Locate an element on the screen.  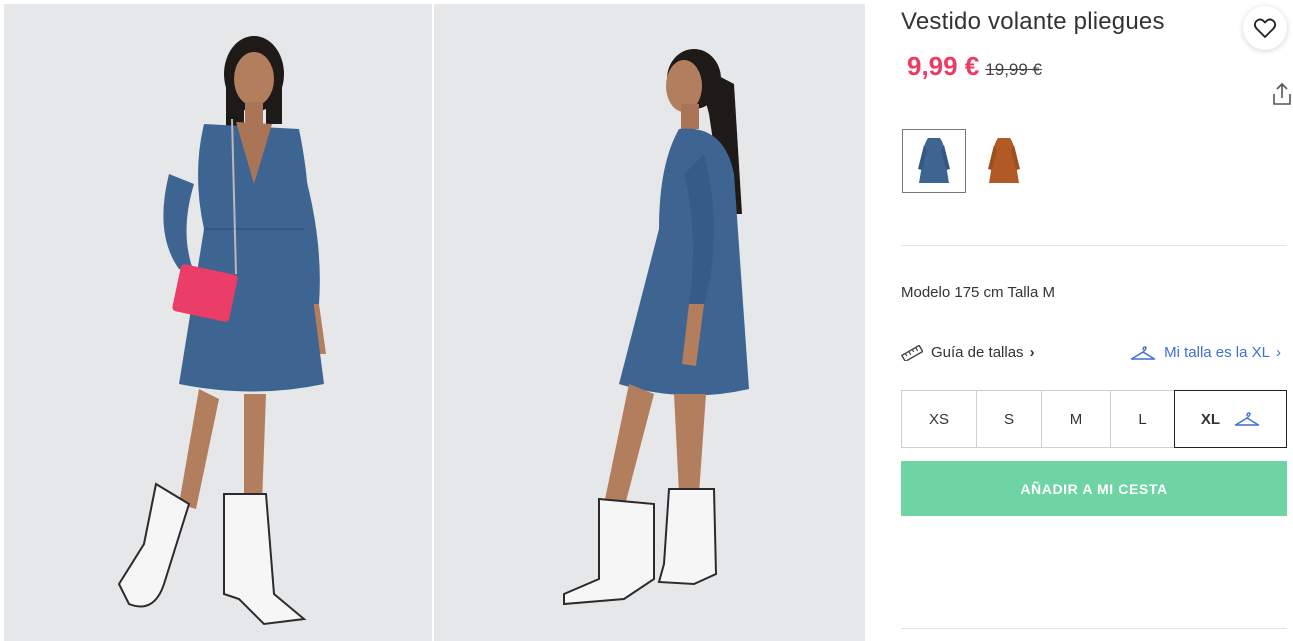
size-option-xs: XS is located at coordinates (939, 419).